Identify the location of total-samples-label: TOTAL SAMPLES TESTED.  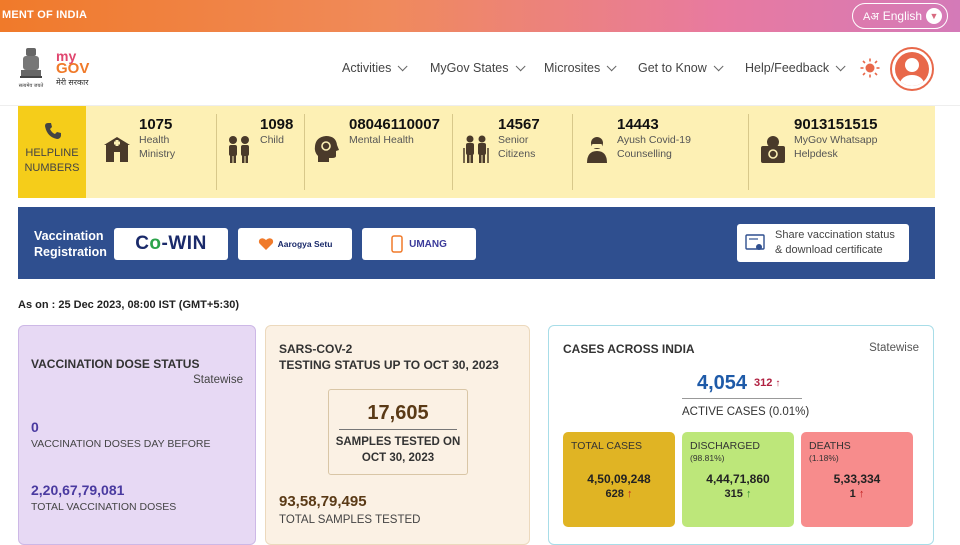
(350, 520).